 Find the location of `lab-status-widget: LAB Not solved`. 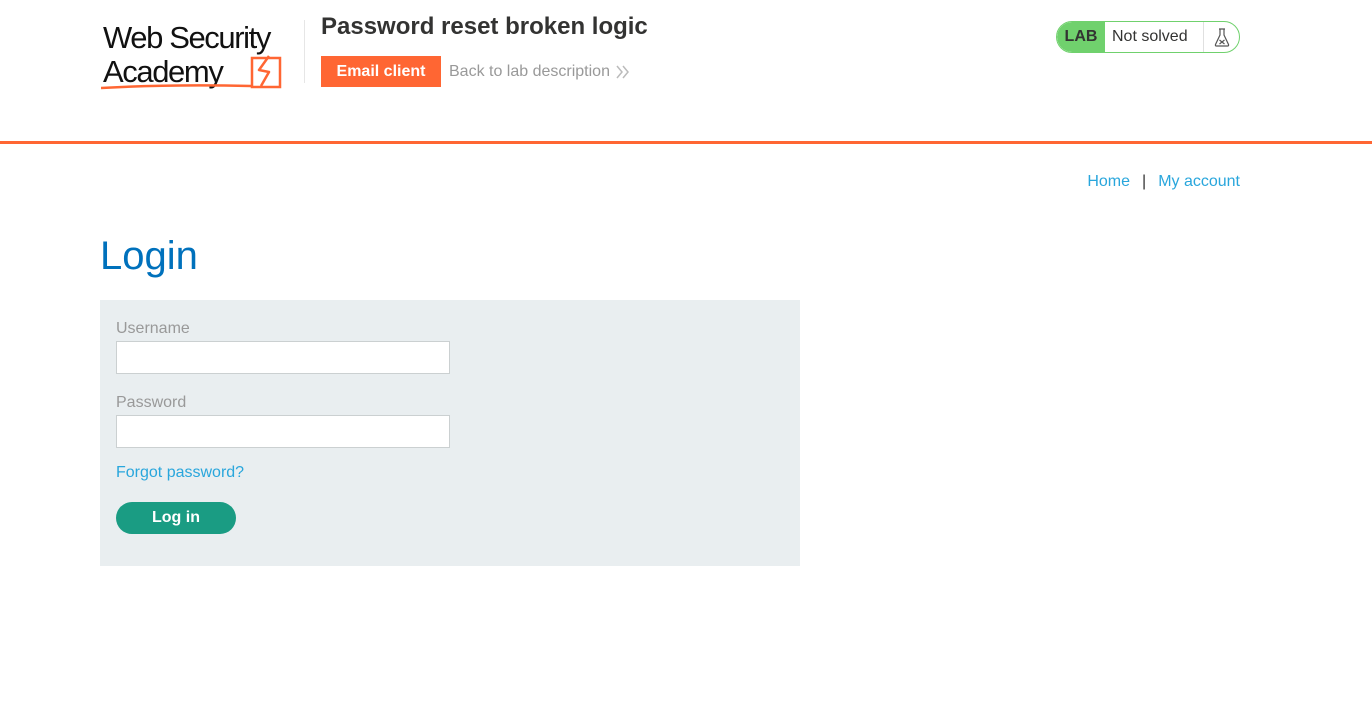

lab-status-widget: LAB Not solved is located at coordinates (1148, 37).